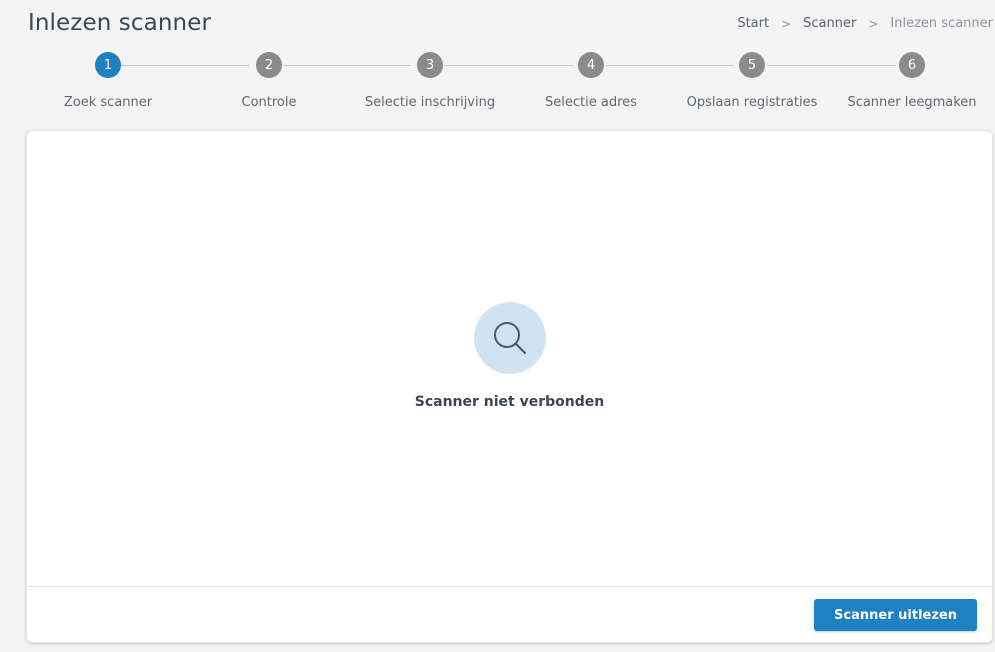 The height and width of the screenshot is (652, 995). Describe the element at coordinates (865, 23) in the screenshot. I see `breadcrumb: Start > Scanner > Inlezen scanner` at that location.